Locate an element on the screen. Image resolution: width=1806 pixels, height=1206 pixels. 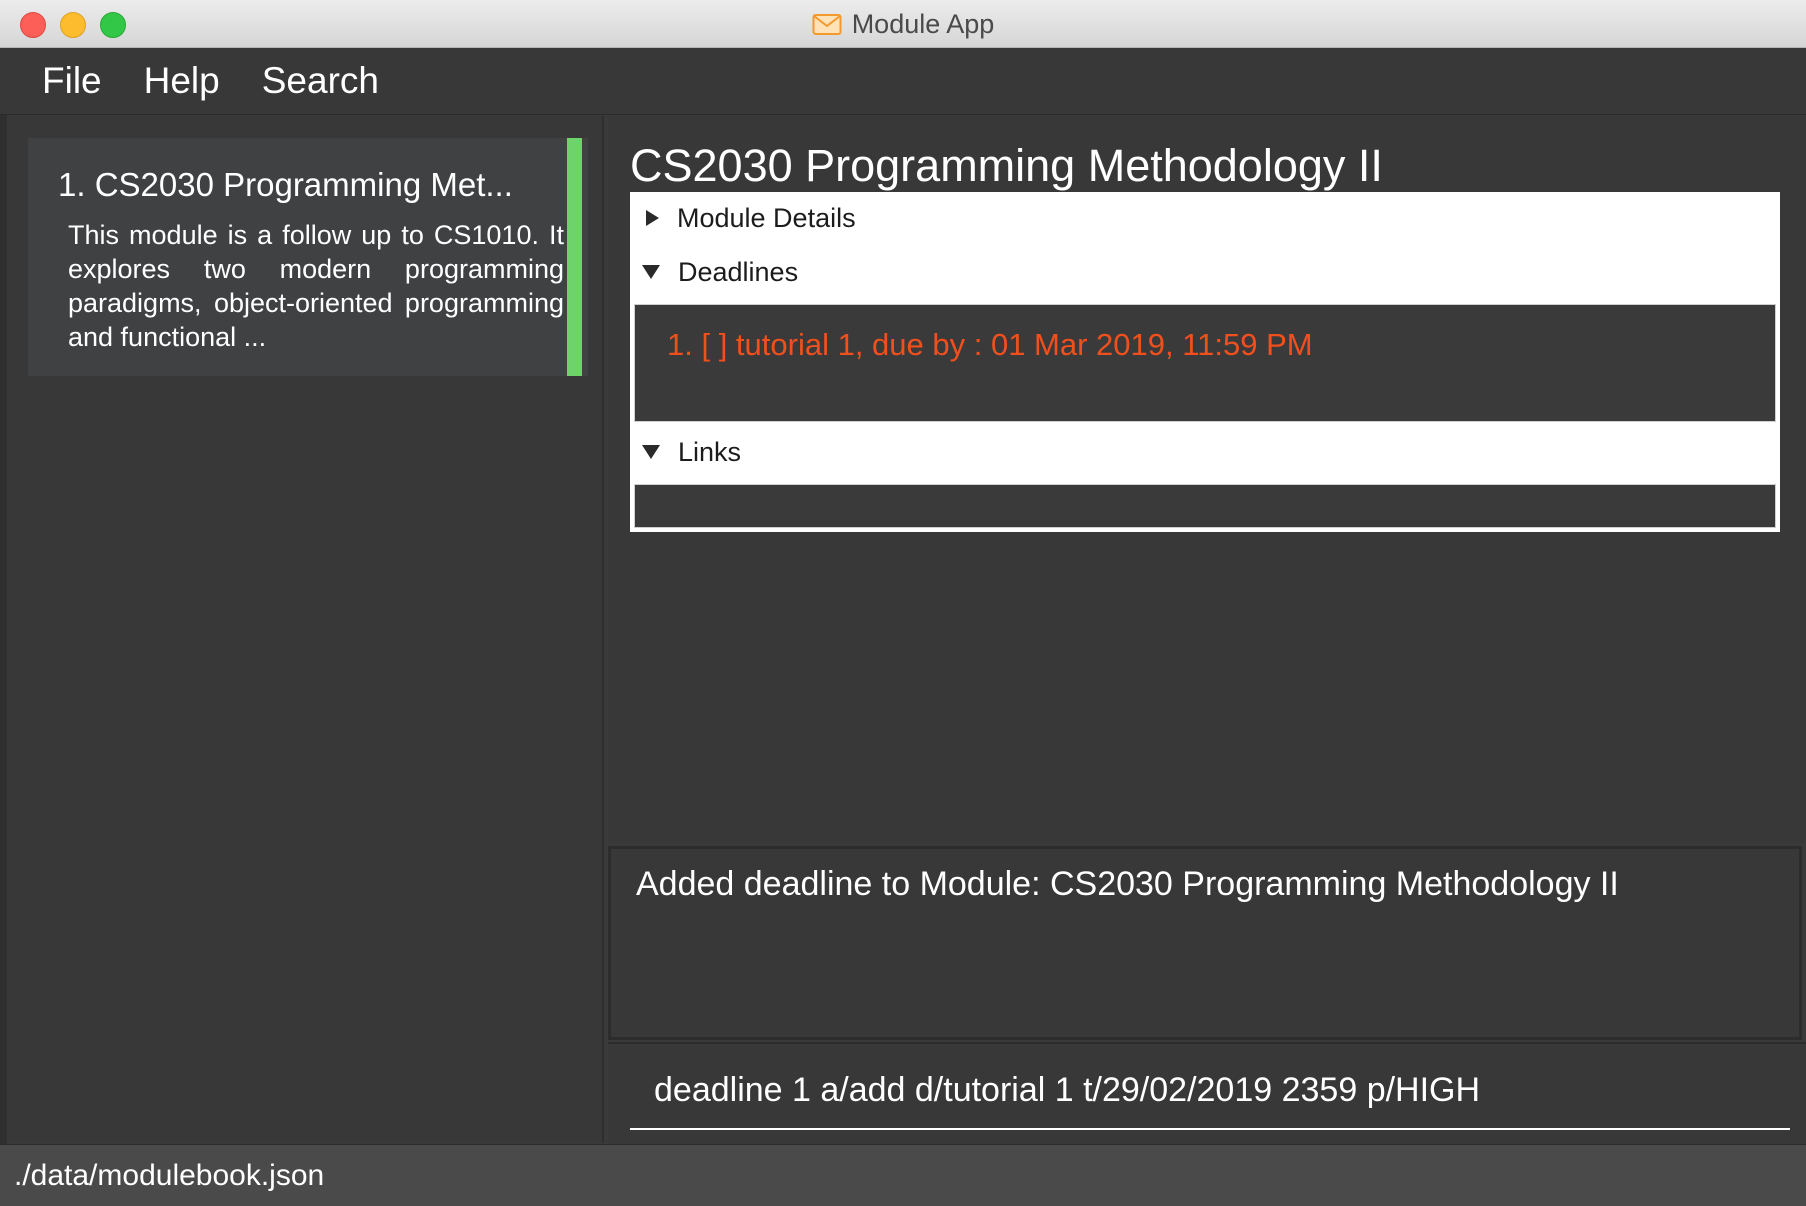
deadlines-label: Deadlines is located at coordinates (738, 271).